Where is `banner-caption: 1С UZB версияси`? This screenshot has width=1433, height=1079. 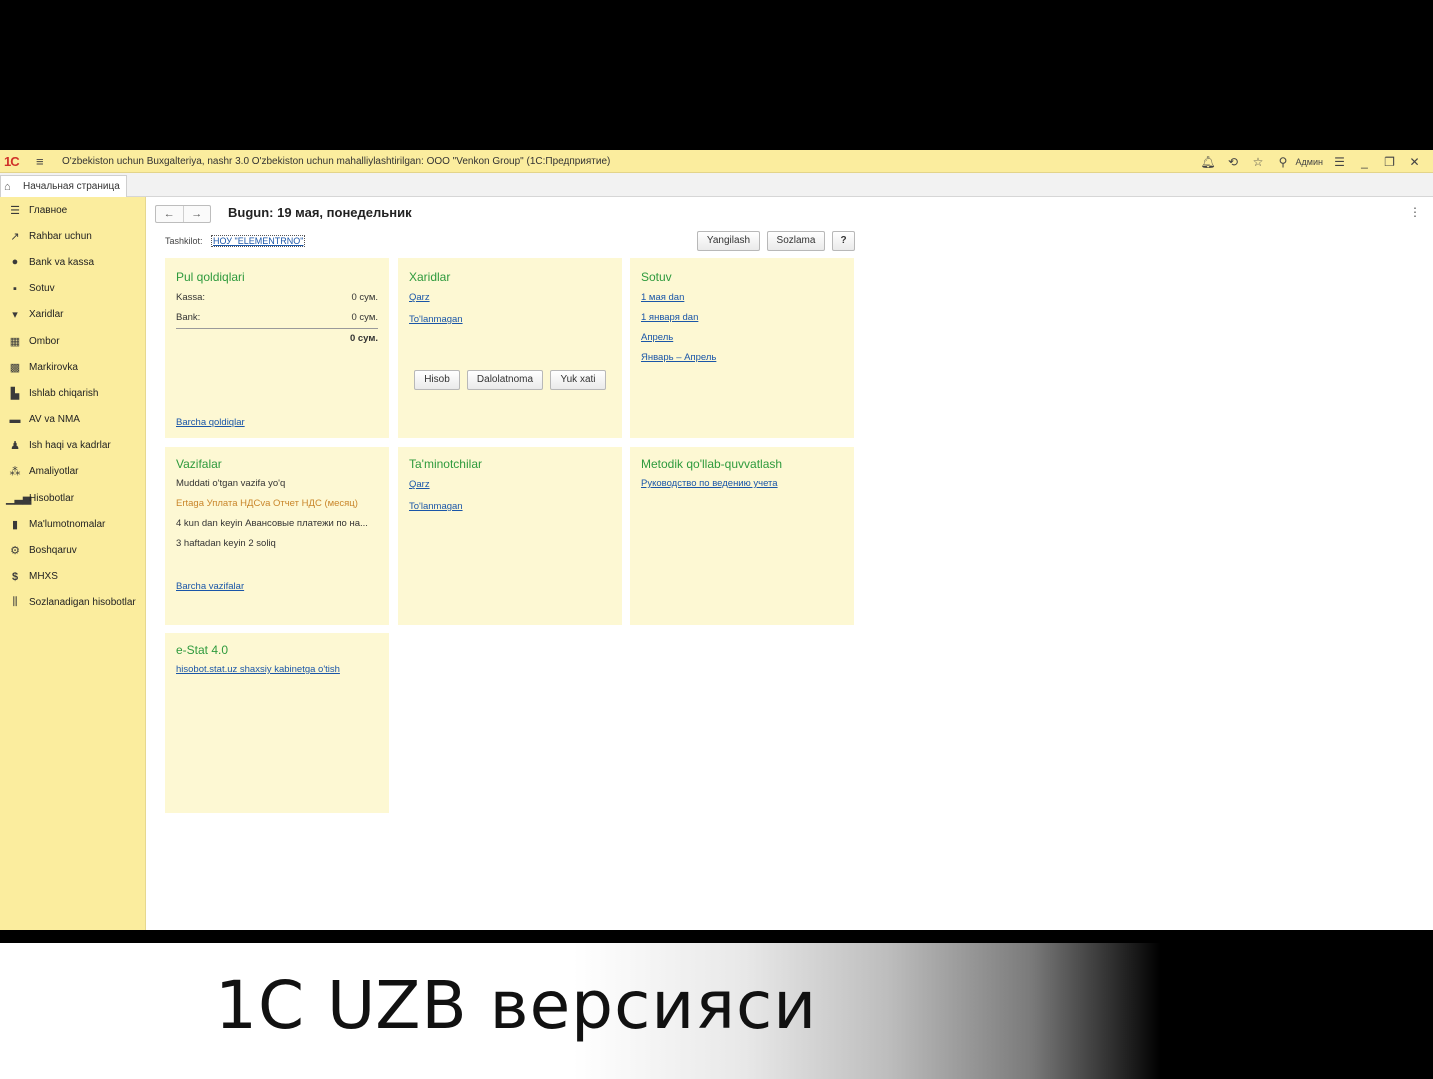
banner-caption: 1С UZB версияси is located at coordinates (516, 1005).